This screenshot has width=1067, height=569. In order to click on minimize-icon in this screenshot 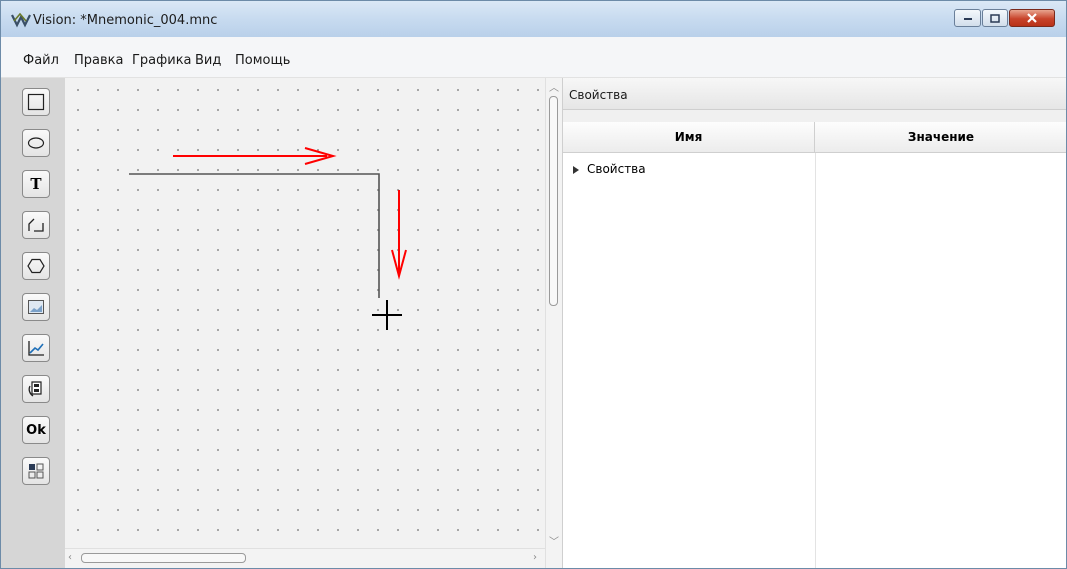, I will do `click(967, 19)`.